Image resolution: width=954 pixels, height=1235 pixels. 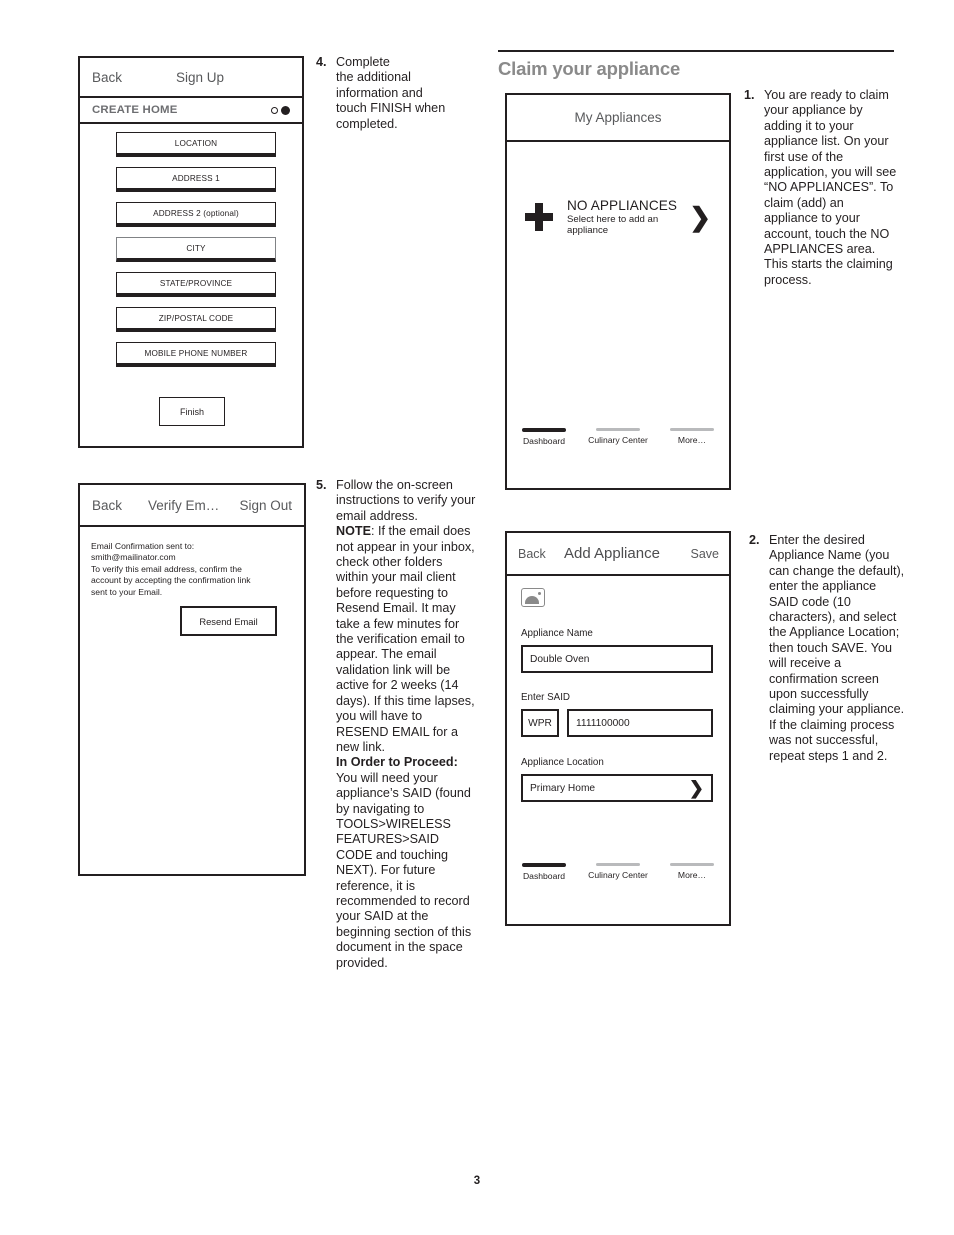 I want to click on field-zip-postal-code: ZIP/POSTAL CODE, so click(x=196, y=319).